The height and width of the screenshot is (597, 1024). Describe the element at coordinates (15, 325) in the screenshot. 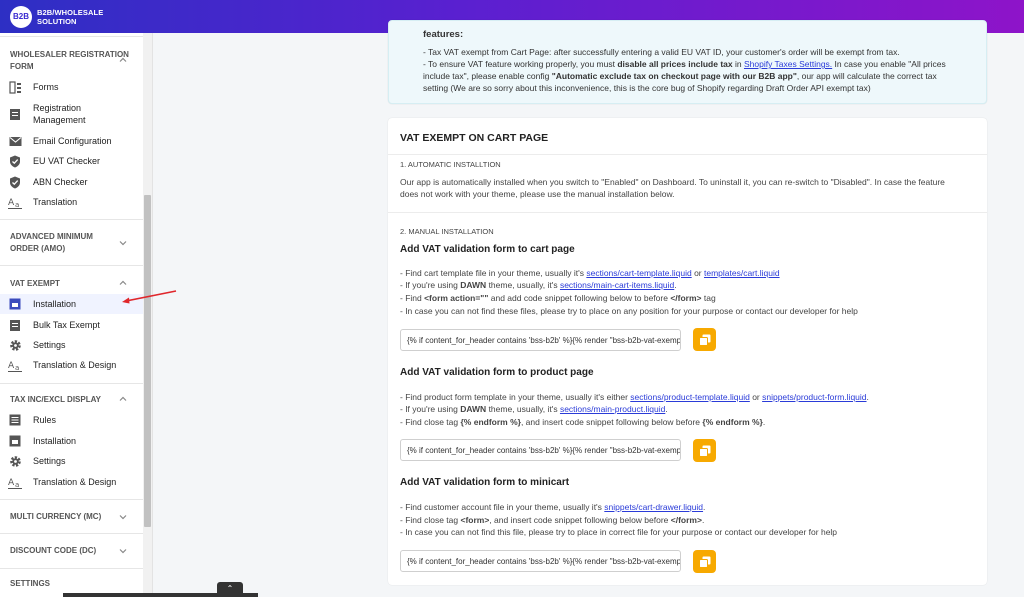

I see `document-icon` at that location.